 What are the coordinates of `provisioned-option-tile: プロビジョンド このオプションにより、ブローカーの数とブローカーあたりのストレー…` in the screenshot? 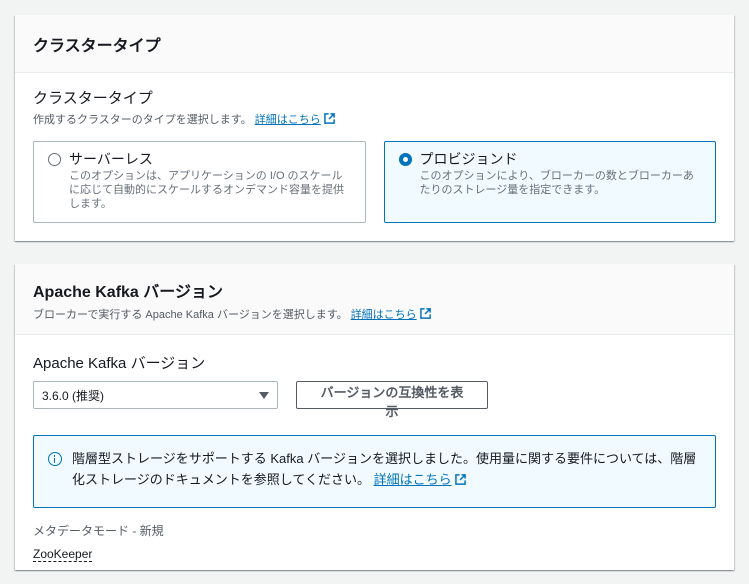 It's located at (549, 182).